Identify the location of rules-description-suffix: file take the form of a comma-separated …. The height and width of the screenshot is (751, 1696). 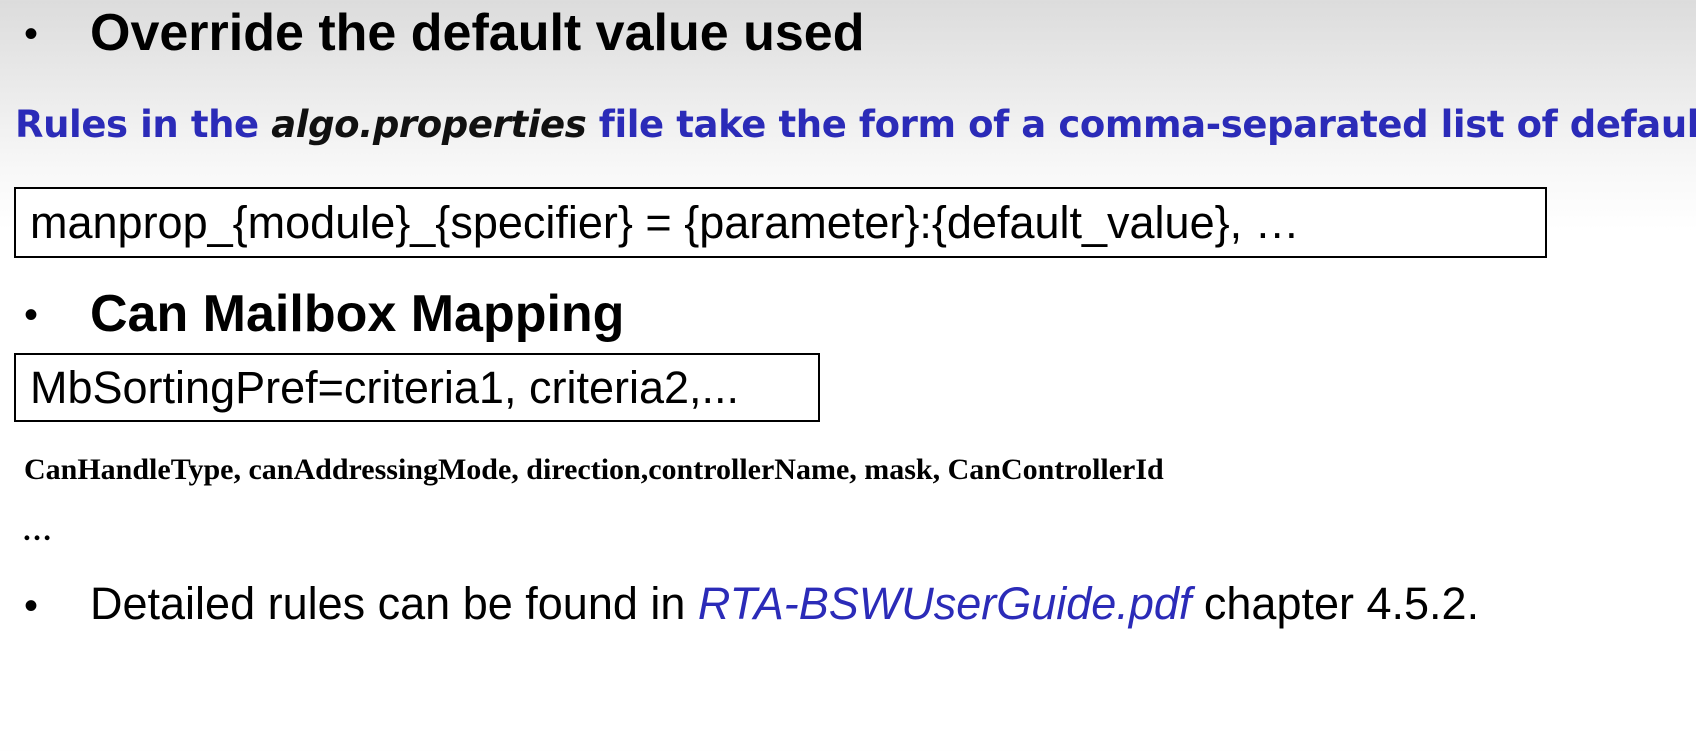
(1141, 124).